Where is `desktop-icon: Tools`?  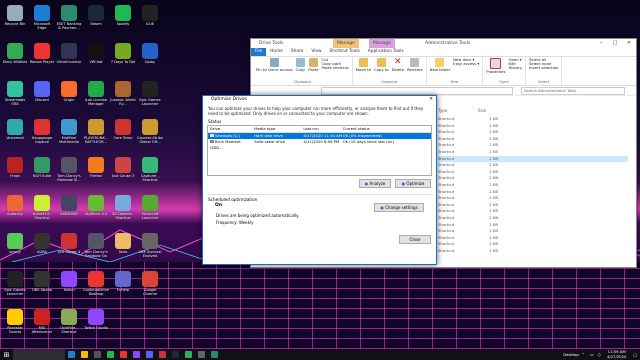 desktop-icon: Tools is located at coordinates (123, 247).